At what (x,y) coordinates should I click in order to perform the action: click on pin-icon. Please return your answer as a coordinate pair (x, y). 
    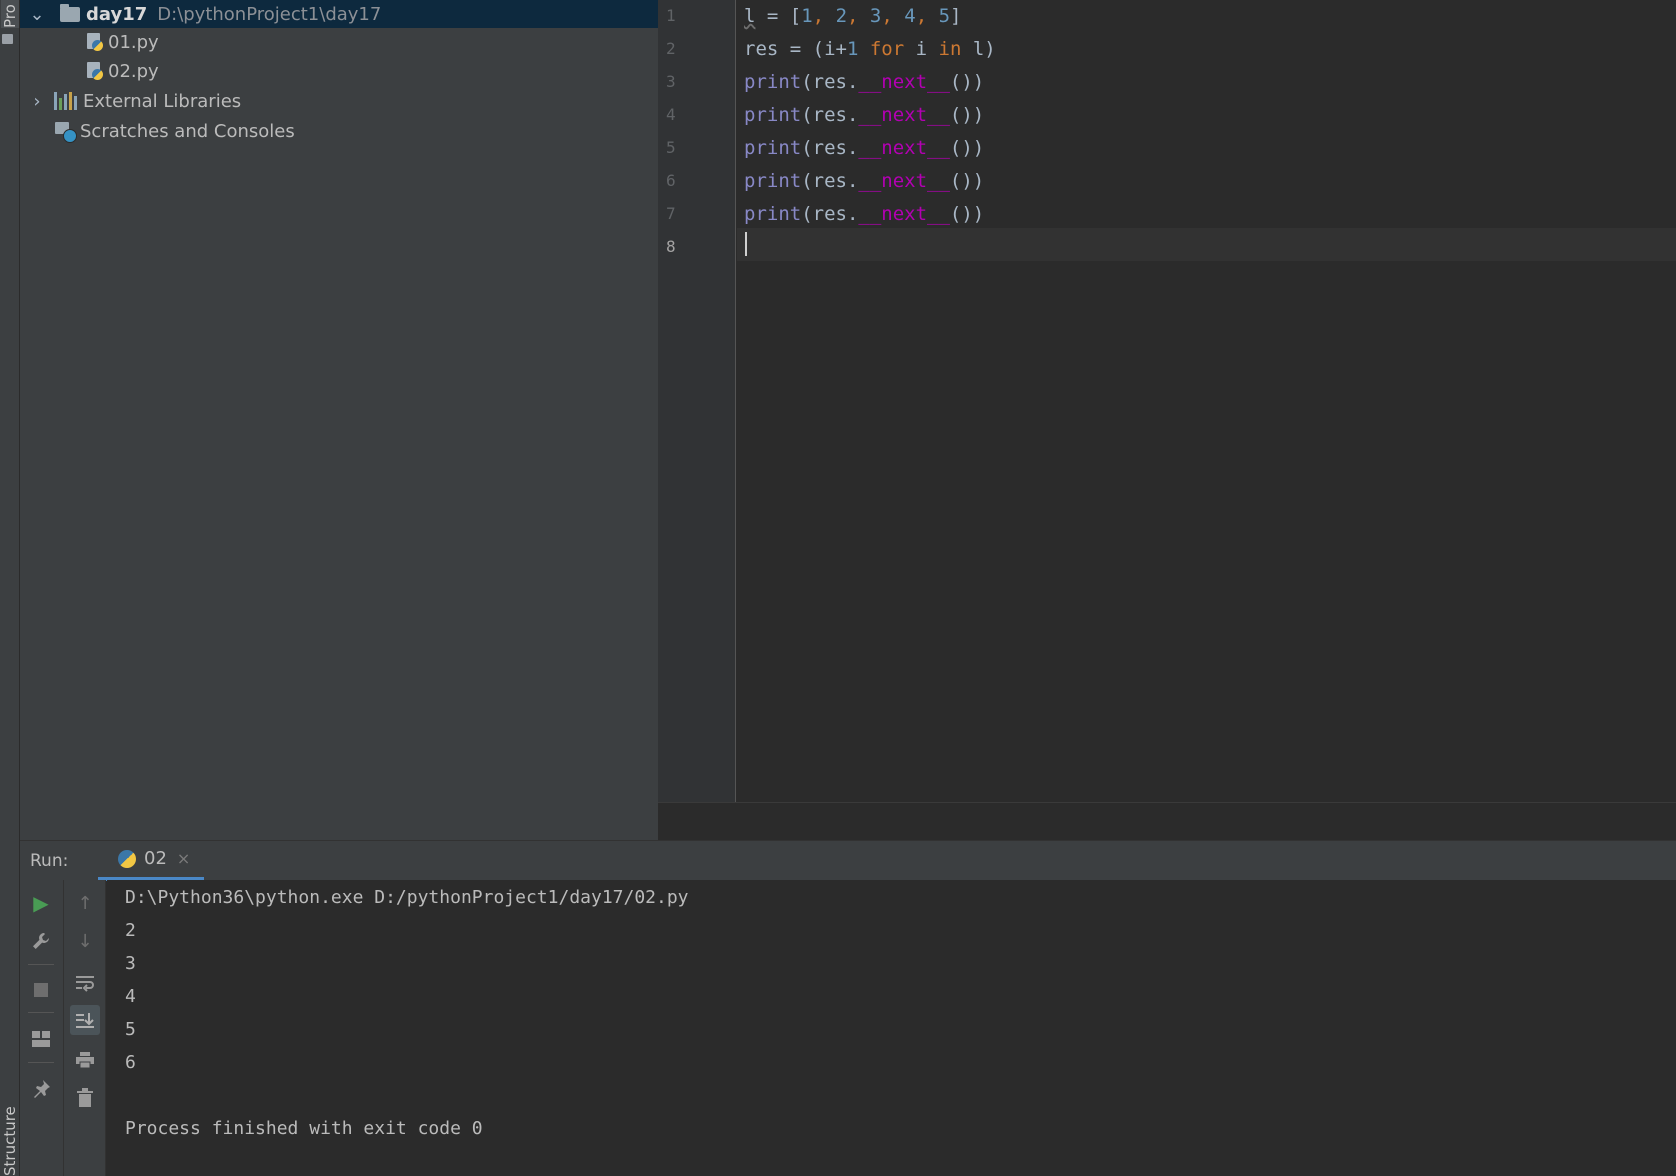
    Looking at the image, I should click on (41, 1089).